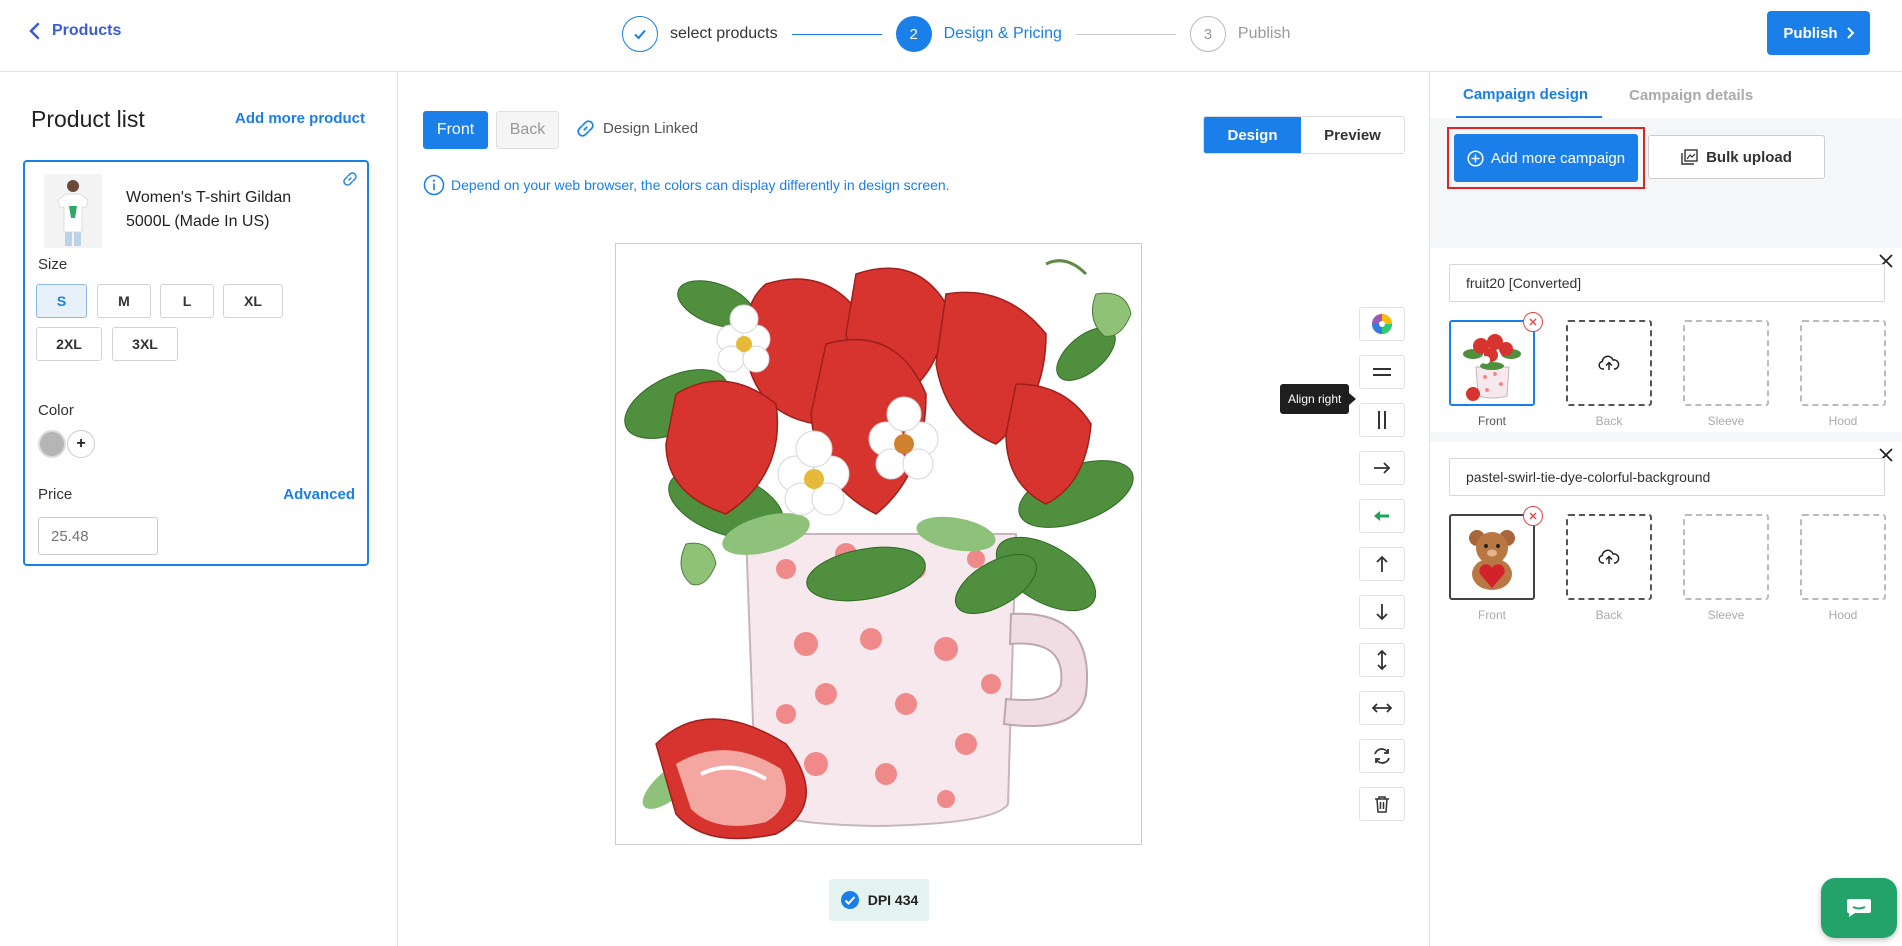  I want to click on add-campaign-label: Add more campaign, so click(1558, 158).